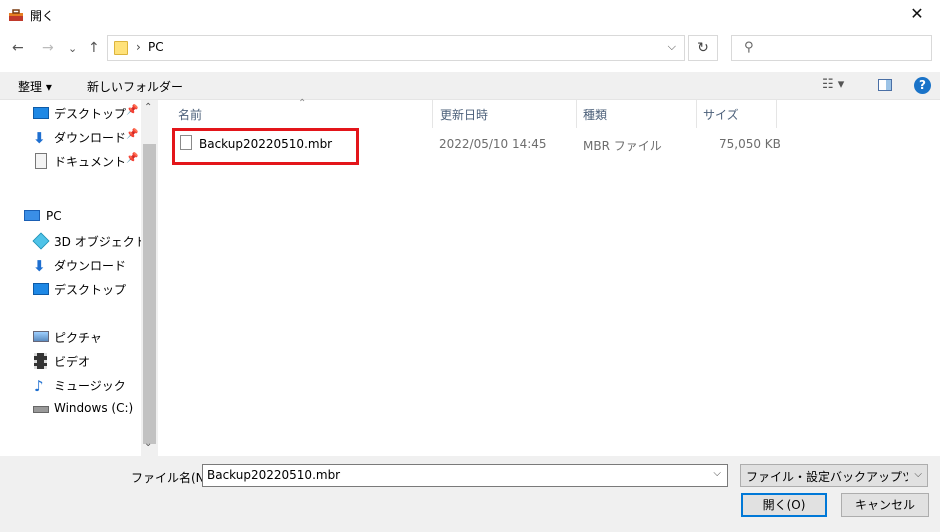  What do you see at coordinates (784, 505) in the screenshot?
I see `open-button: 開く(O)` at bounding box center [784, 505].